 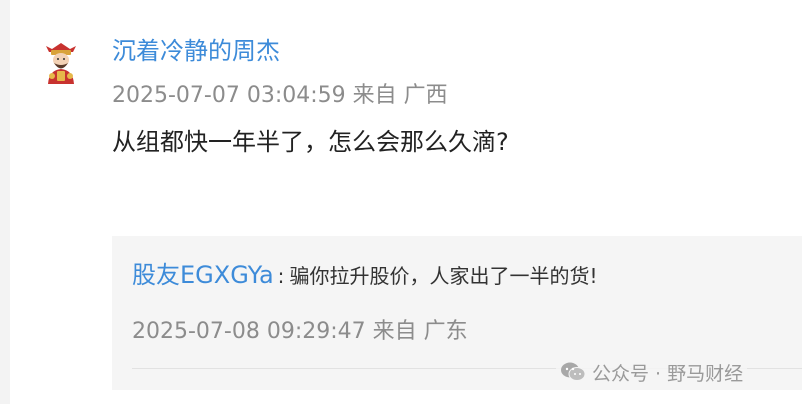 I want to click on reply-line: 股友EGXGYa: 骗你拉升股价，人家出了一半的货!, so click(x=365, y=276).